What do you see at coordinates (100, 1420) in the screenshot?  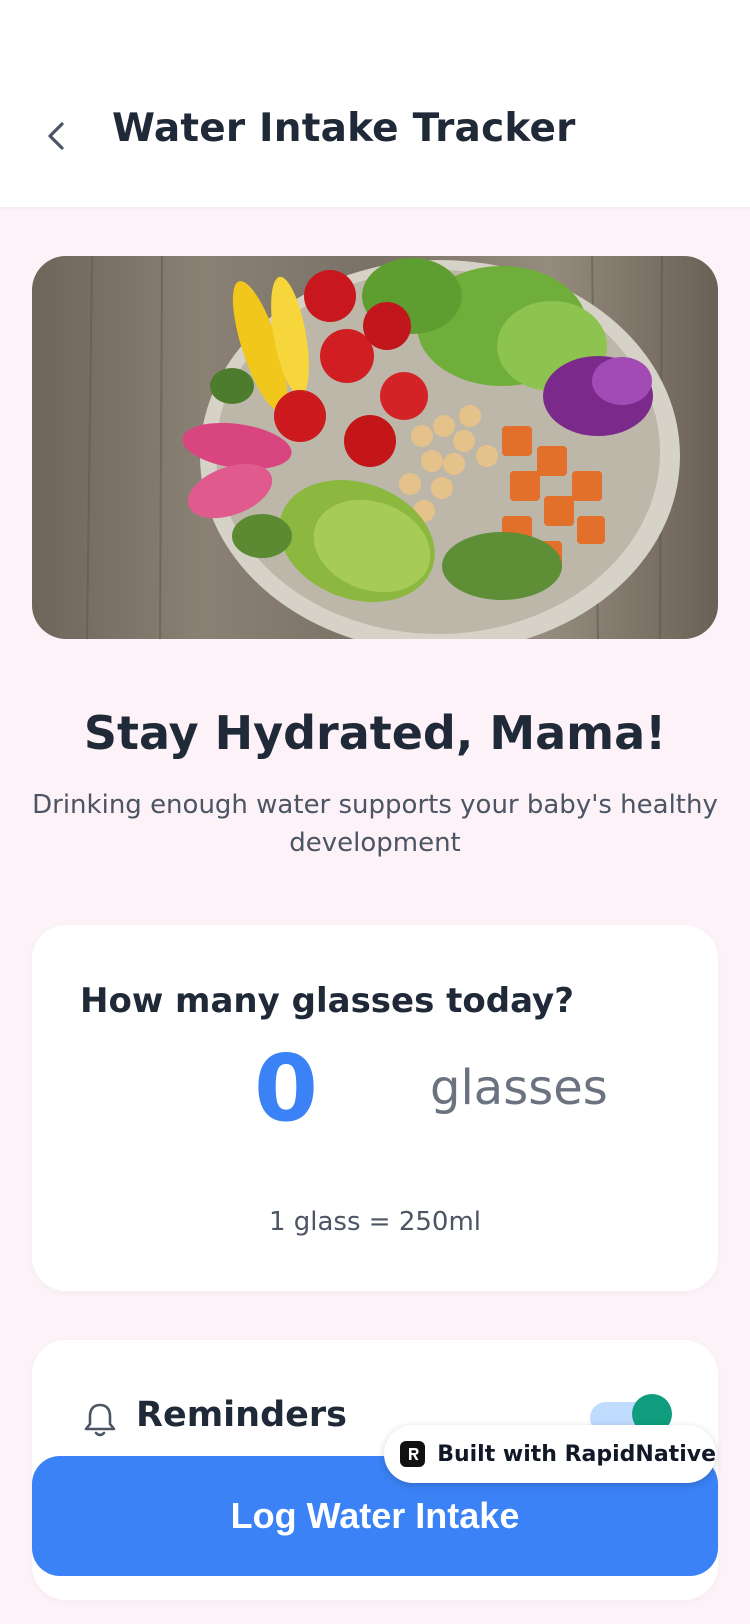 I see `bell-icon` at bounding box center [100, 1420].